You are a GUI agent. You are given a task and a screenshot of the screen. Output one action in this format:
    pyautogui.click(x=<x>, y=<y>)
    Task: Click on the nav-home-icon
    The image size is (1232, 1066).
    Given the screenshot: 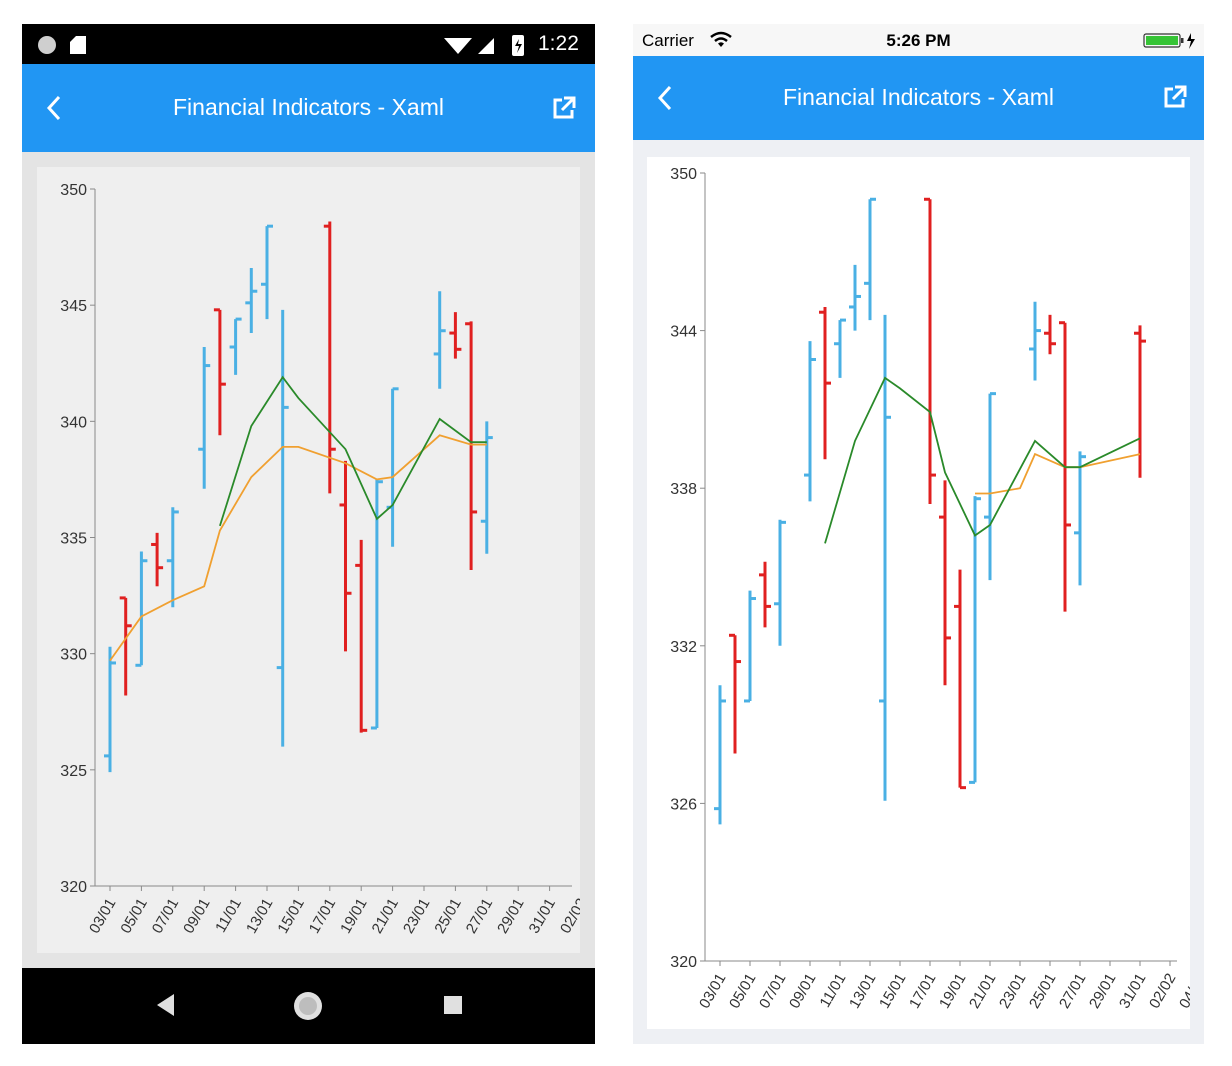 What is the action you would take?
    pyautogui.click(x=308, y=1006)
    